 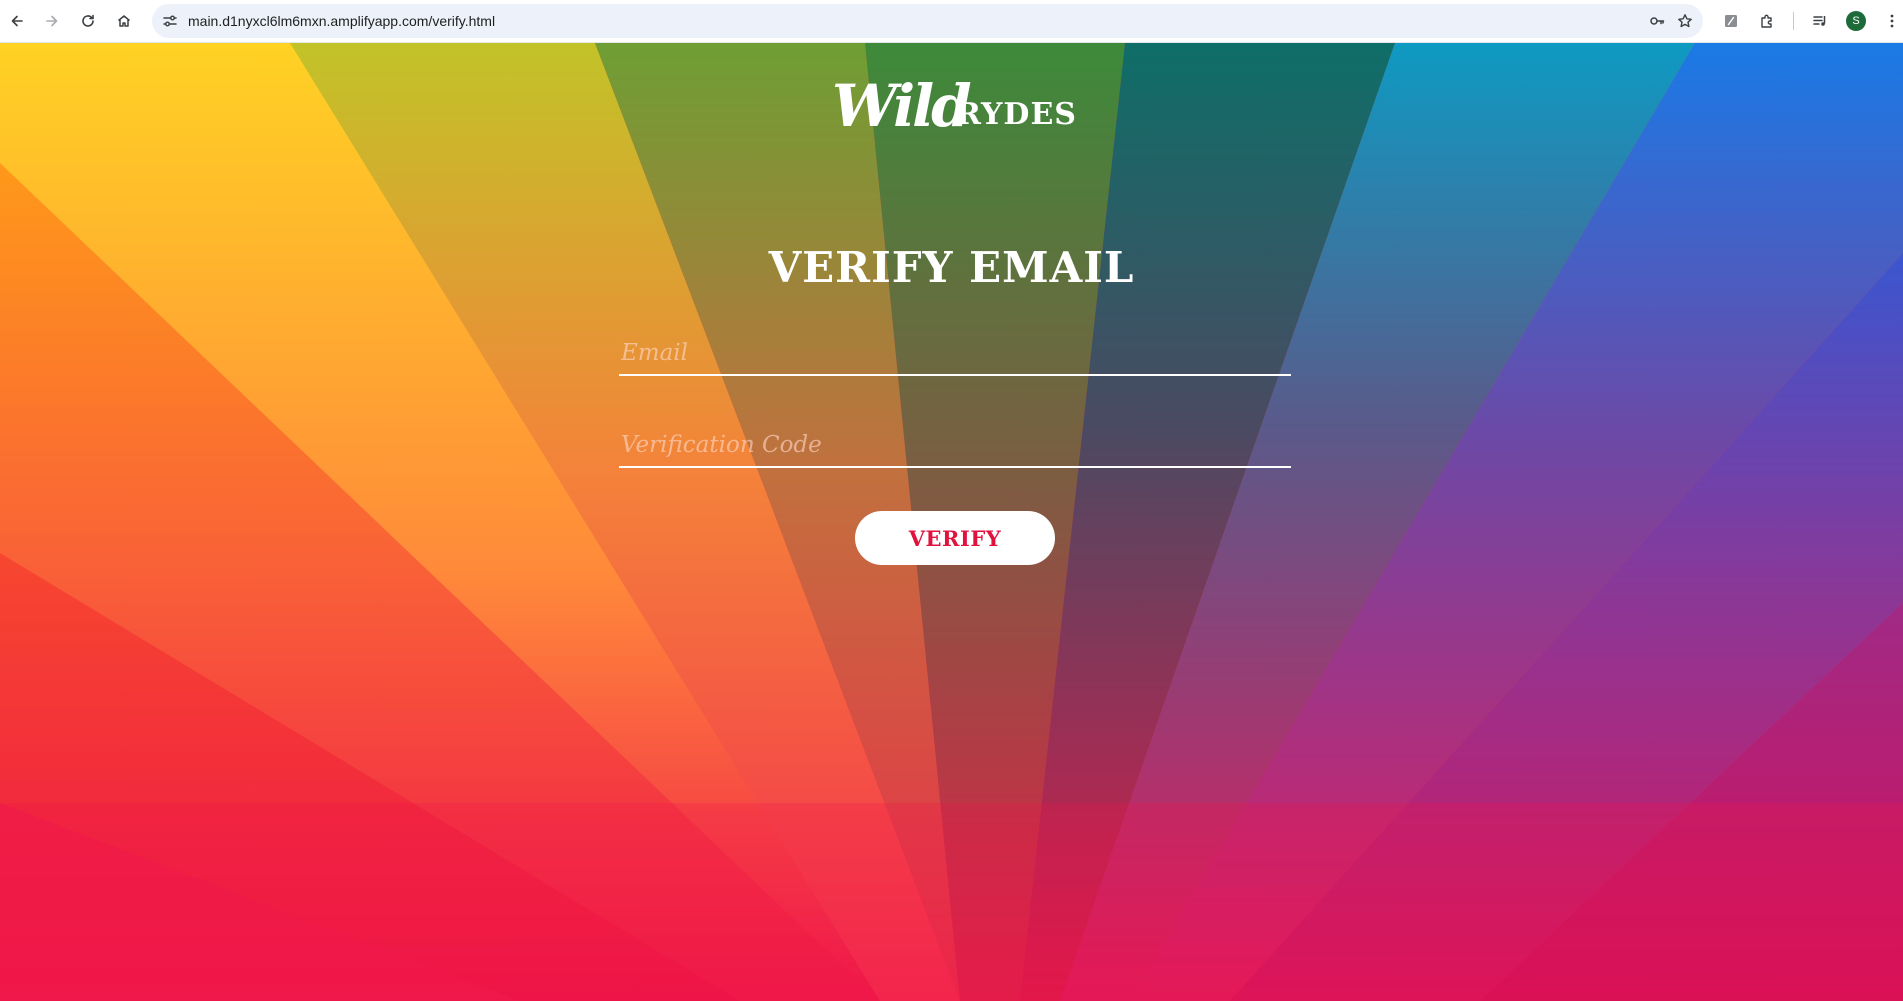 What do you see at coordinates (1891, 21) in the screenshot?
I see `kebab-menu-icon` at bounding box center [1891, 21].